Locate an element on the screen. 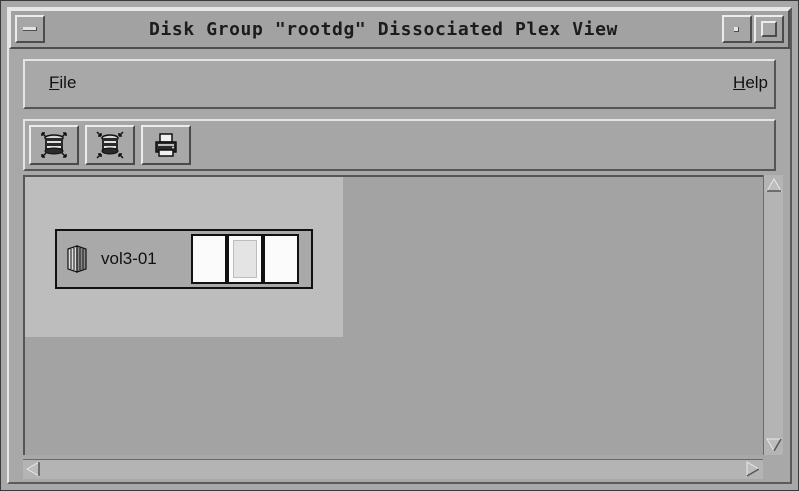 Image resolution: width=799 pixels, height=491 pixels. maximize-button is located at coordinates (769, 29).